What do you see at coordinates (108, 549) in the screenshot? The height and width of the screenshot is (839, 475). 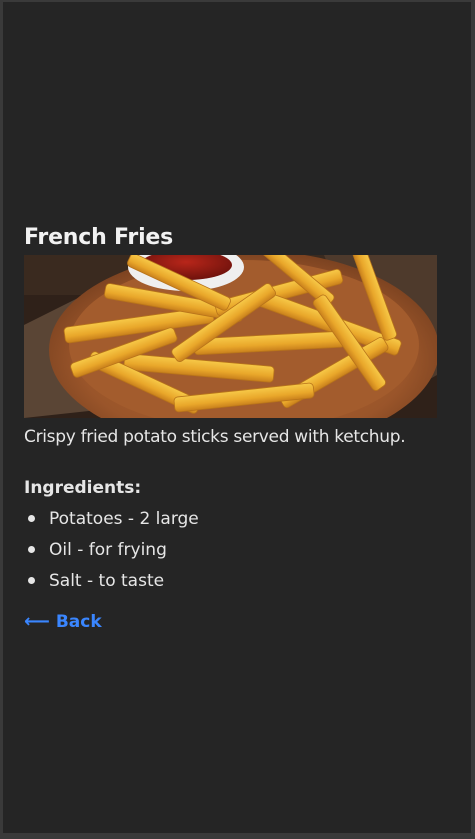 I see `ingredient-text: Oil - for frying` at bounding box center [108, 549].